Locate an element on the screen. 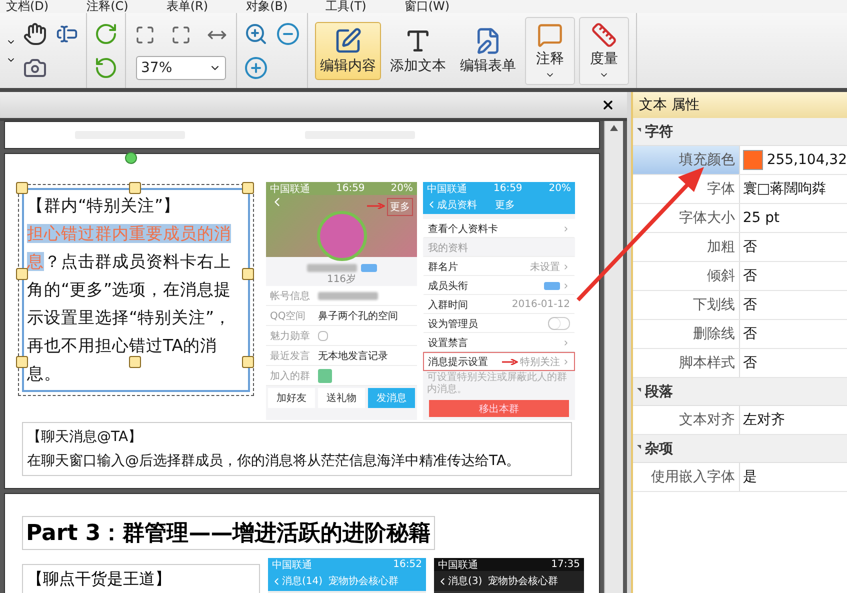 Image resolution: width=847 pixels, height=593 pixels. profile-row: QQ空间 鼻子两个孔的空间 is located at coordinates (341, 316).